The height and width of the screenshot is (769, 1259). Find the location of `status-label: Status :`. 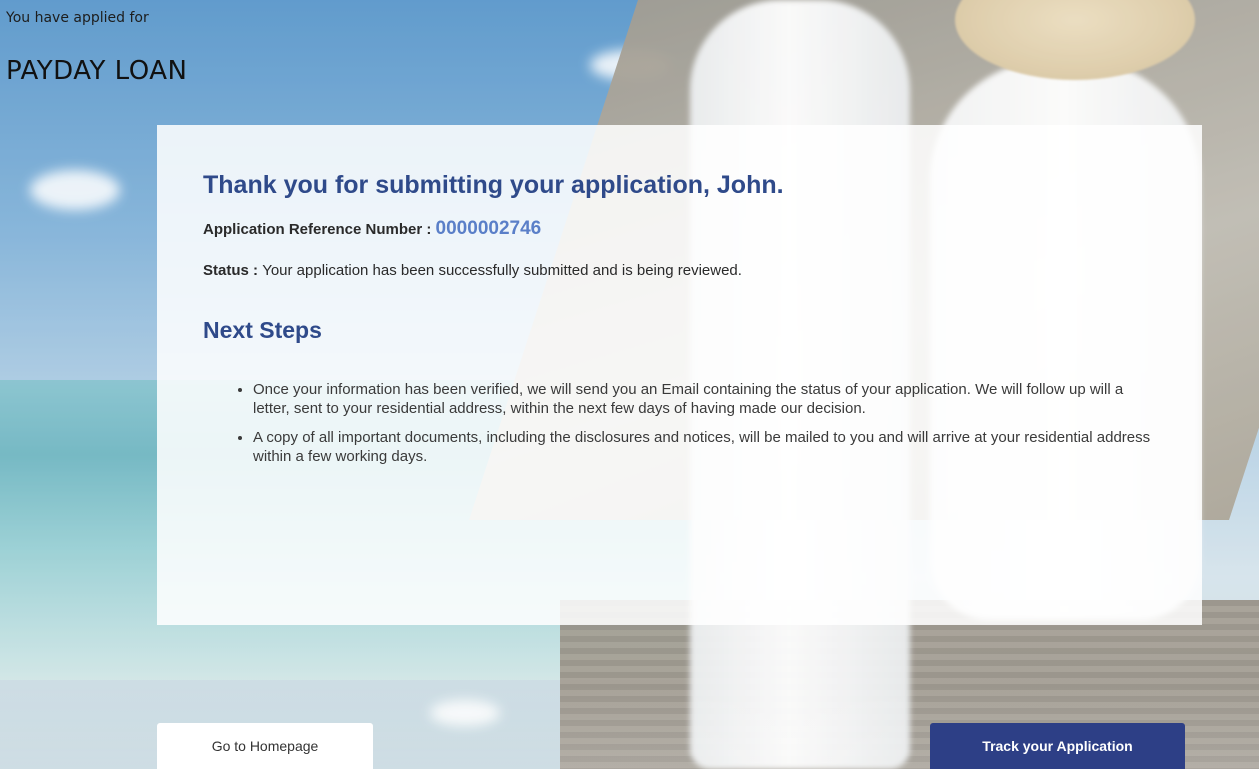

status-label: Status : is located at coordinates (233, 270).